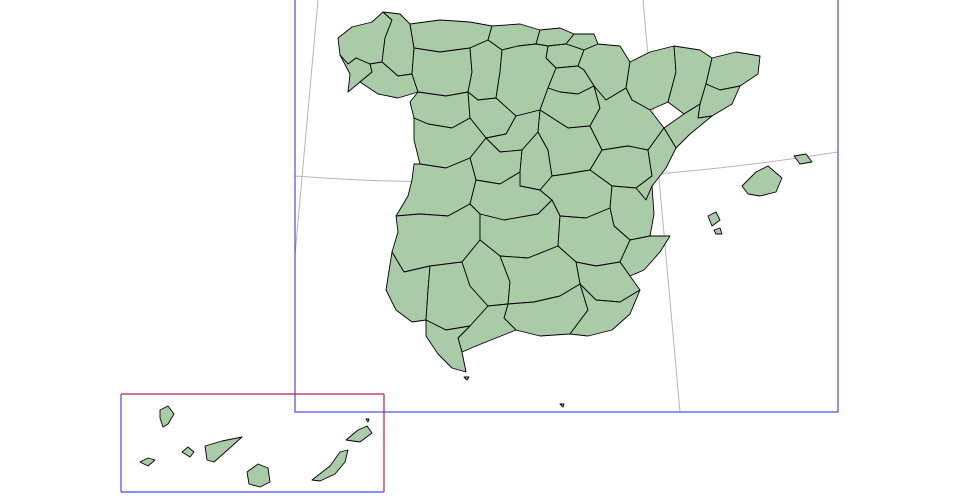 This screenshot has height=500, width=960. Describe the element at coordinates (714, 219) in the screenshot. I see `island-ibiza` at that location.